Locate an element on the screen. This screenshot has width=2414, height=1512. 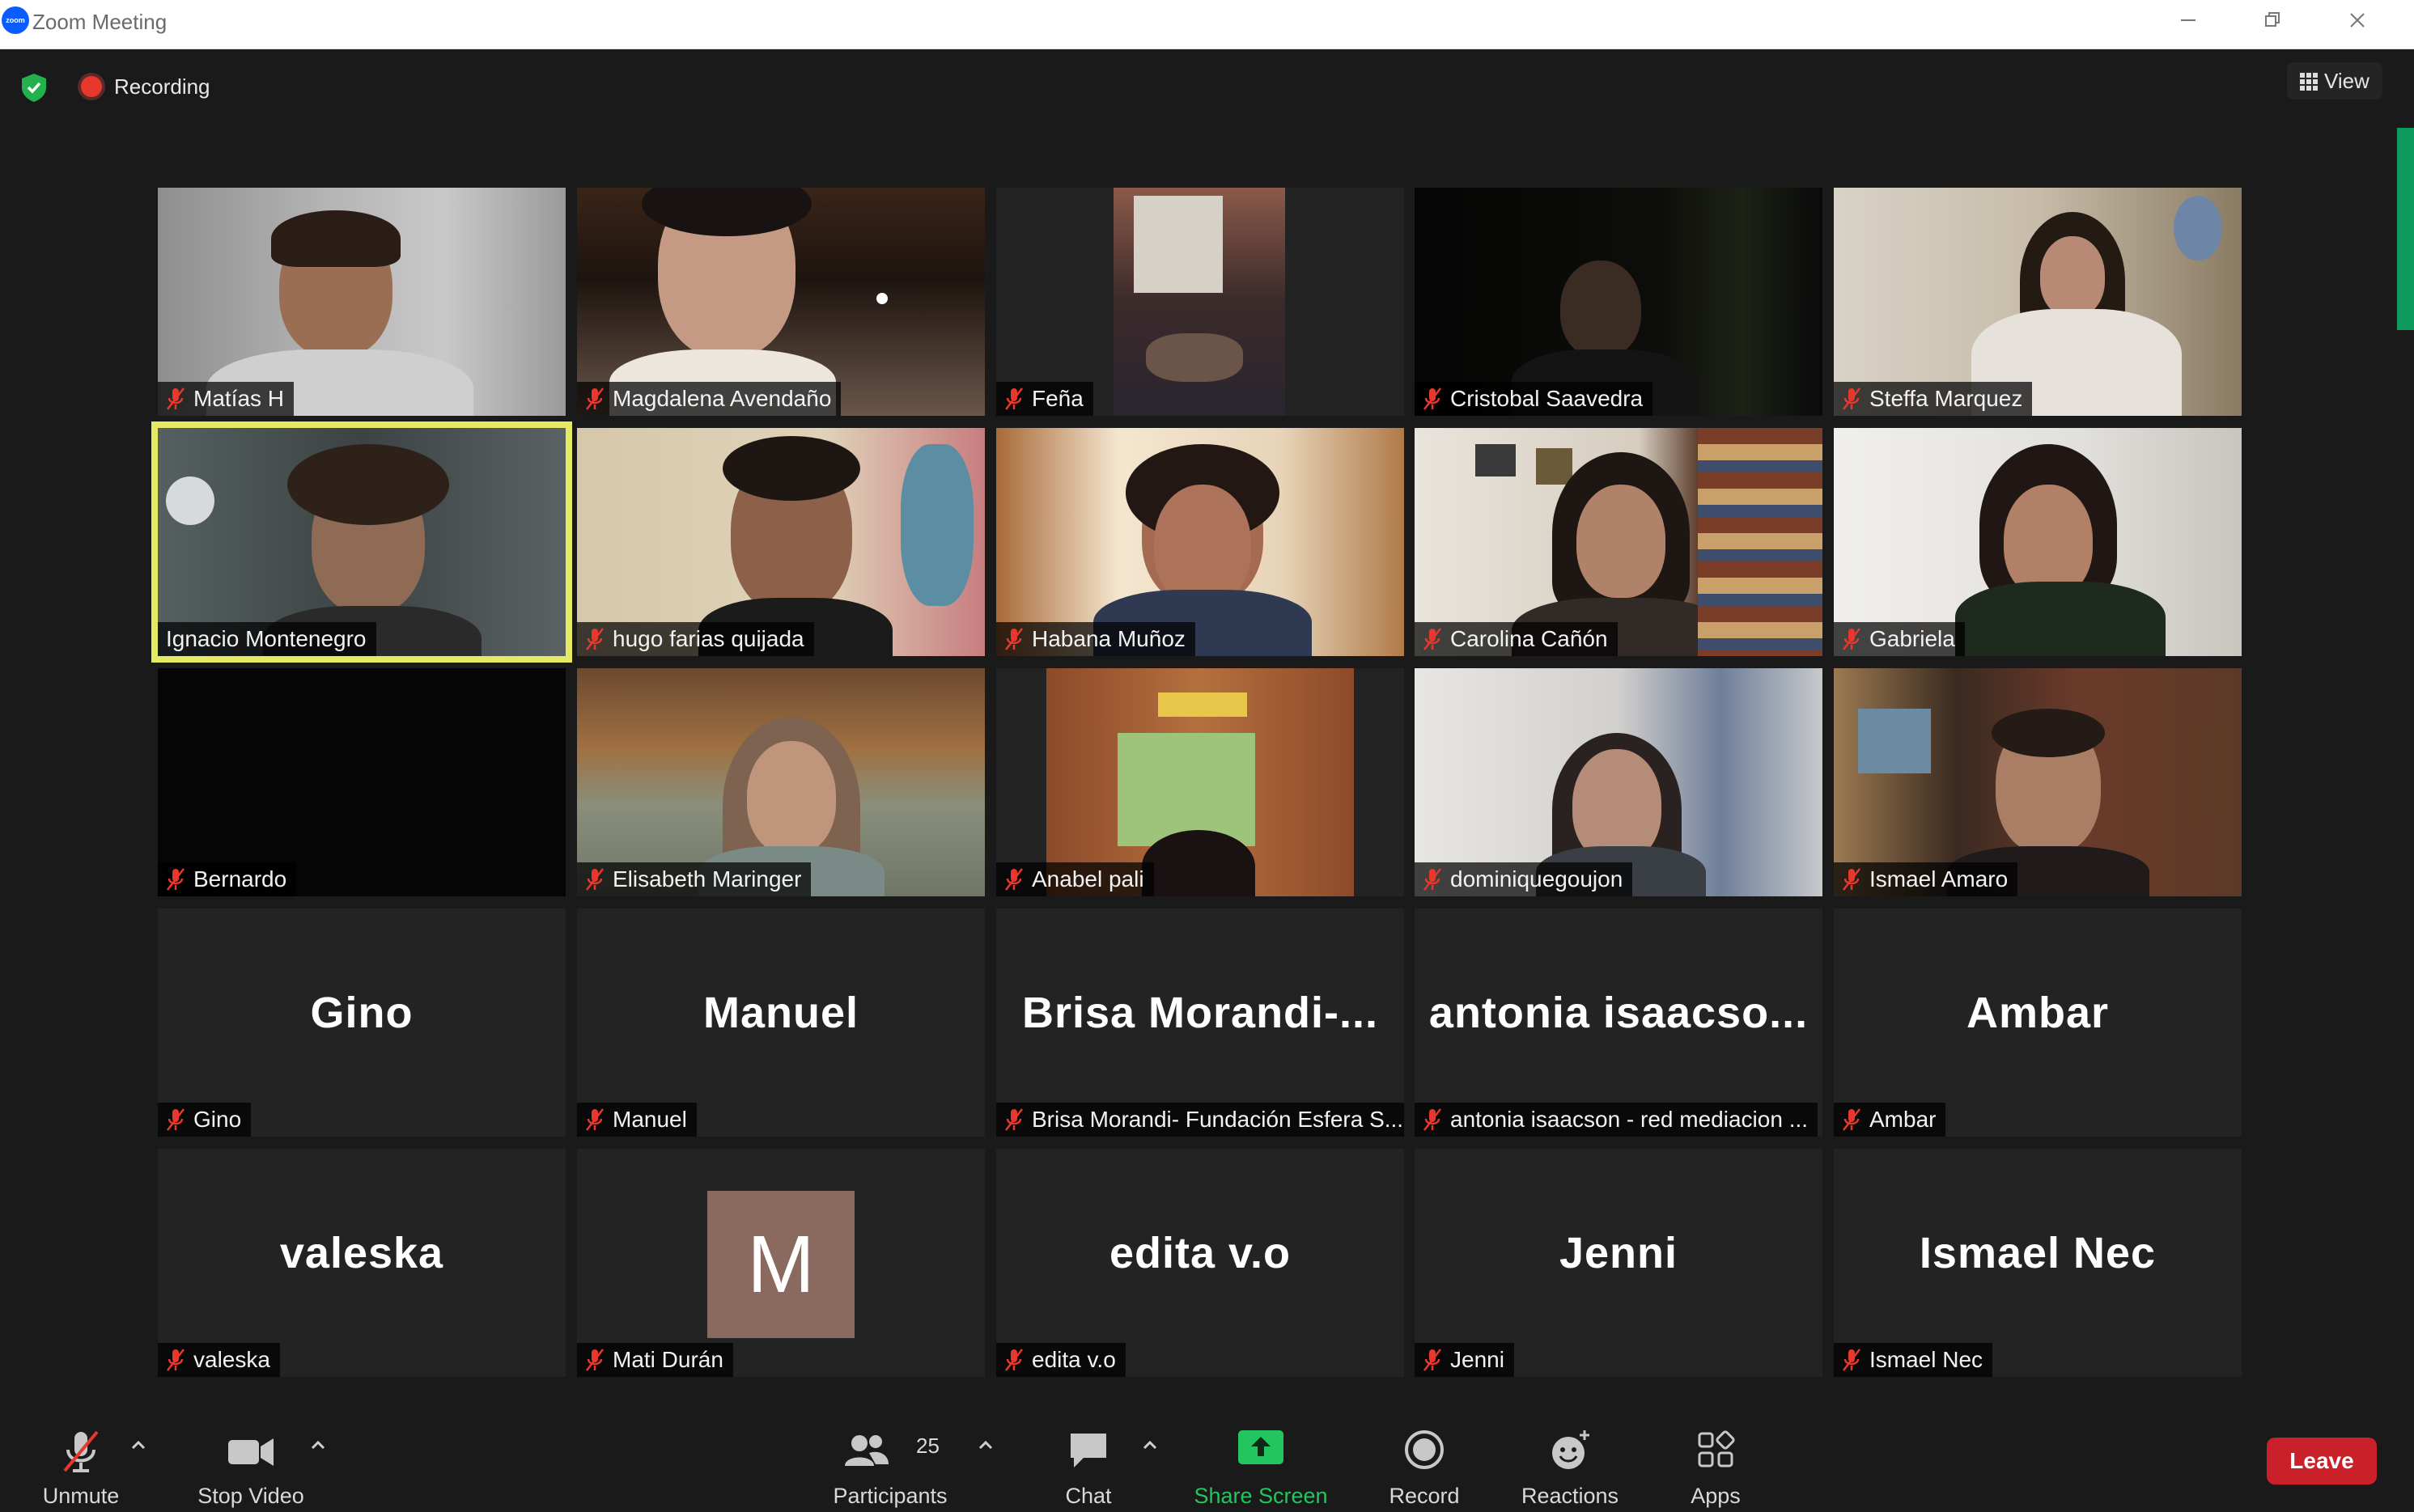
video-tile: Magdalena Avendaño is located at coordinates (781, 302).